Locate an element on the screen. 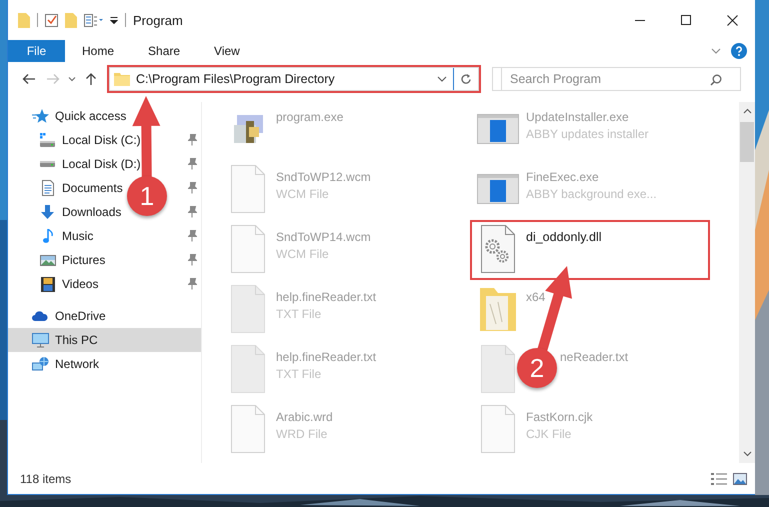  details-view-icon is located at coordinates (719, 479).